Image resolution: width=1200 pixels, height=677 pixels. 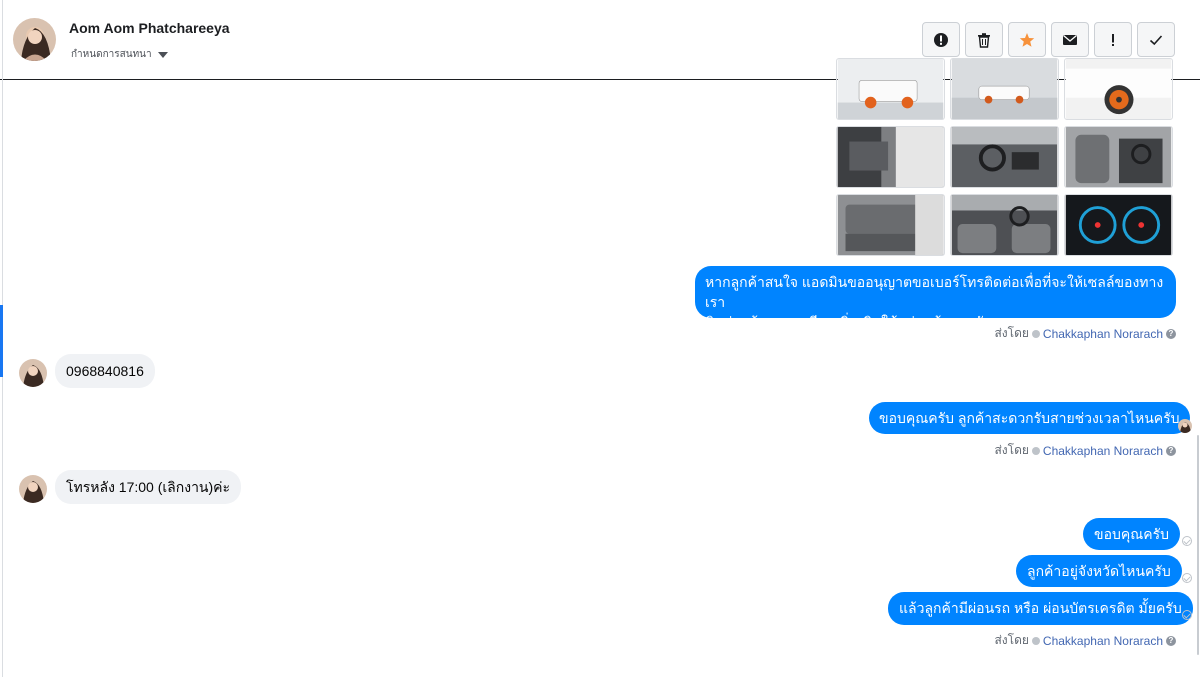 What do you see at coordinates (111, 54) in the screenshot?
I see `assign-label: กำหนดการสนทนา` at bounding box center [111, 54].